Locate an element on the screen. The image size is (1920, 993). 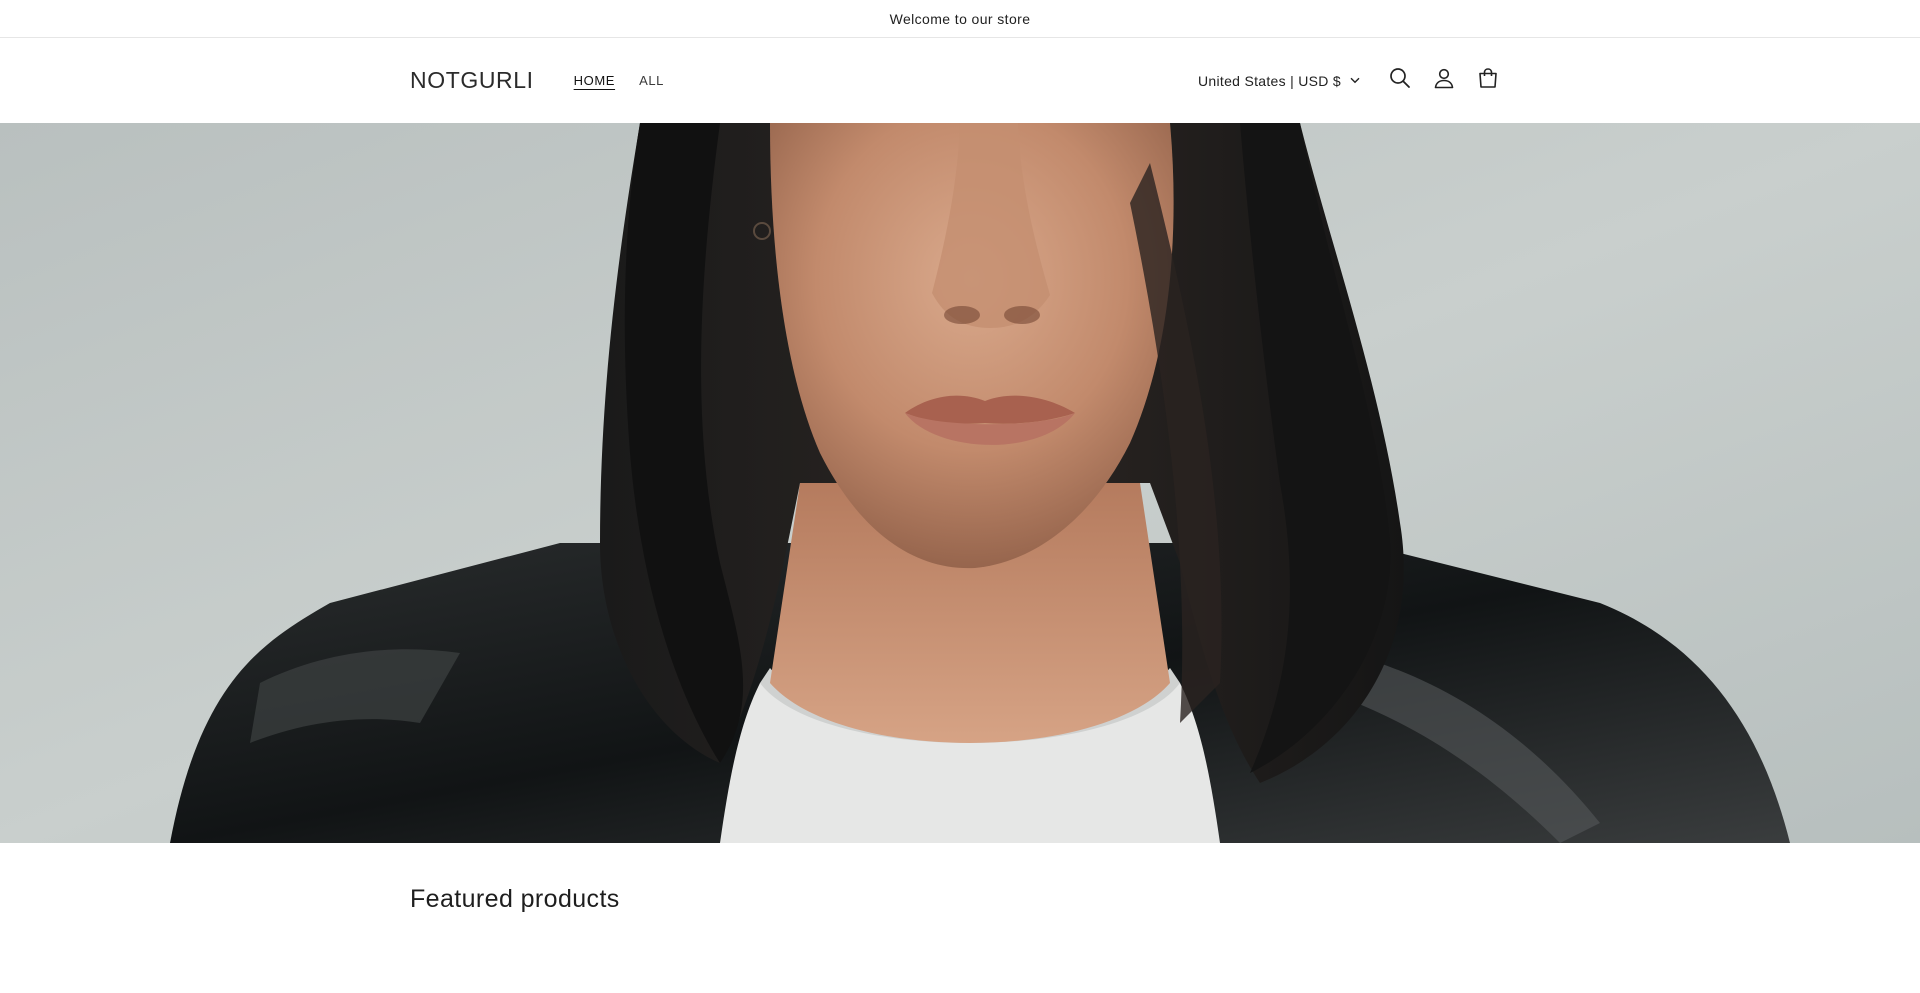
header-inner: NOTGURLI HOME ALL United States | USD $ is located at coordinates (960, 80).